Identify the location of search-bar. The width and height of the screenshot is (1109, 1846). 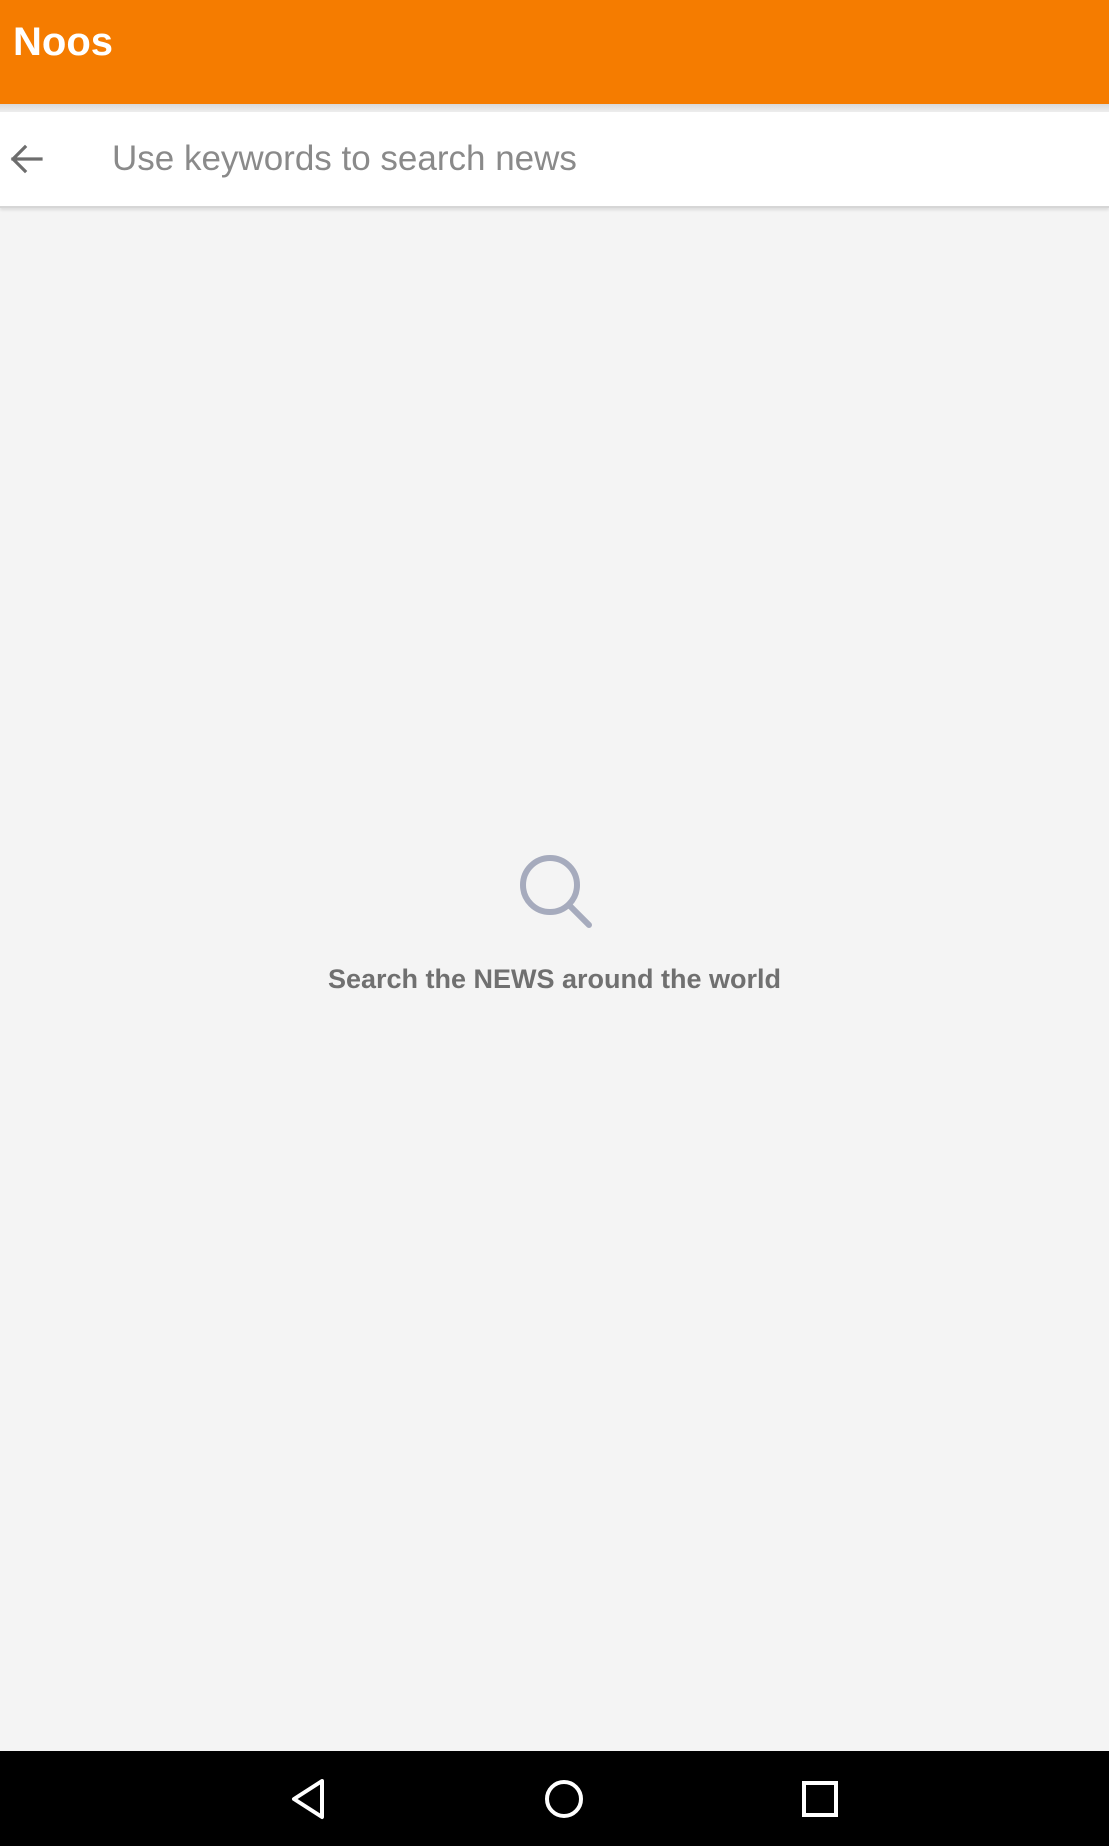
(554, 160).